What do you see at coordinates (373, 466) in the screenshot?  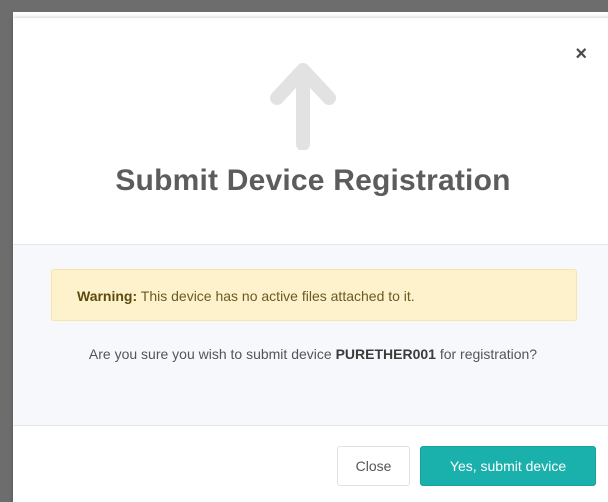 I see `close-button: Close` at bounding box center [373, 466].